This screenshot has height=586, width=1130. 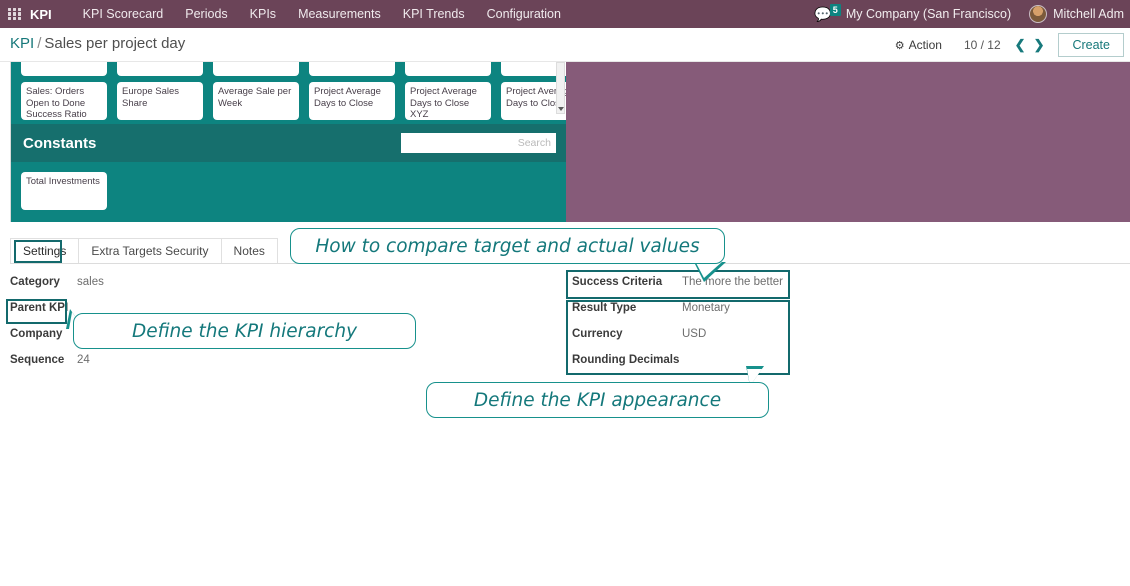 I want to click on kpi-tile-row-2: Total Investments, so click(x=64, y=191).